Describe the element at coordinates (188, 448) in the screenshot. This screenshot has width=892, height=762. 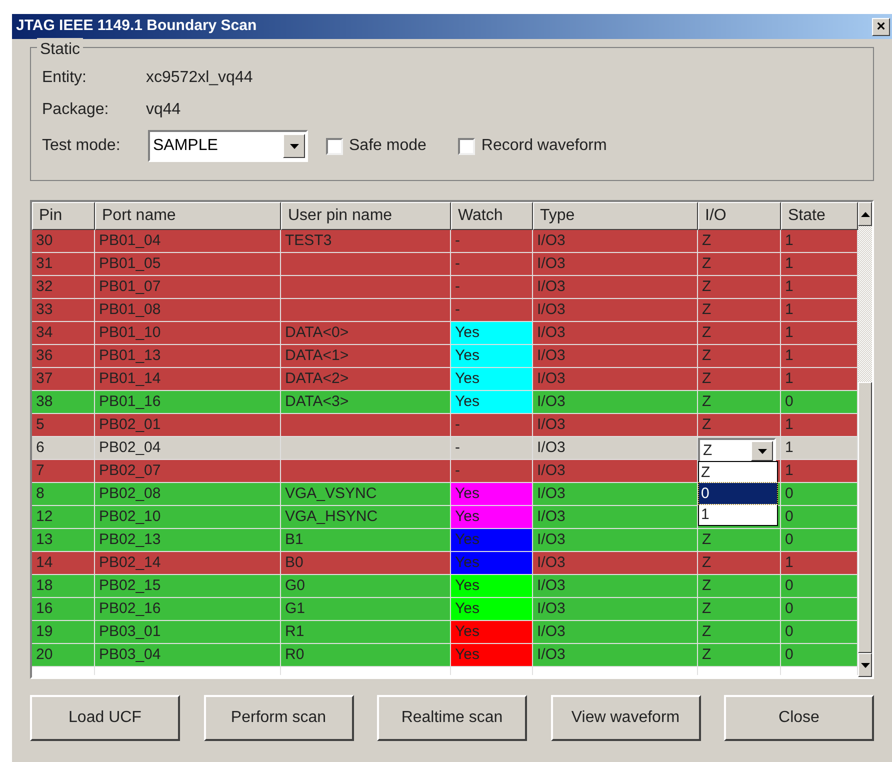
I see `table-cell: PB02_04` at that location.